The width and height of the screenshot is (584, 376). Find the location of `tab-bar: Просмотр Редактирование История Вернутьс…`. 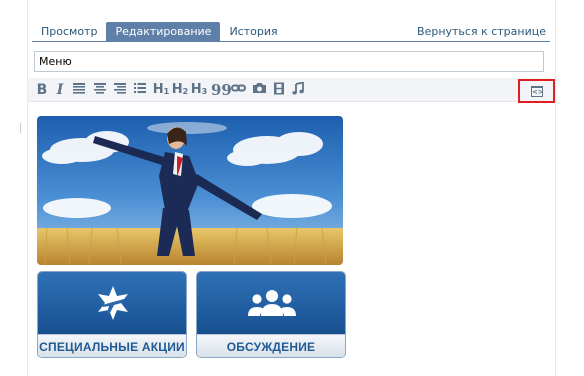

tab-bar: Просмотр Редактирование История Вернутьс… is located at coordinates (291, 32).